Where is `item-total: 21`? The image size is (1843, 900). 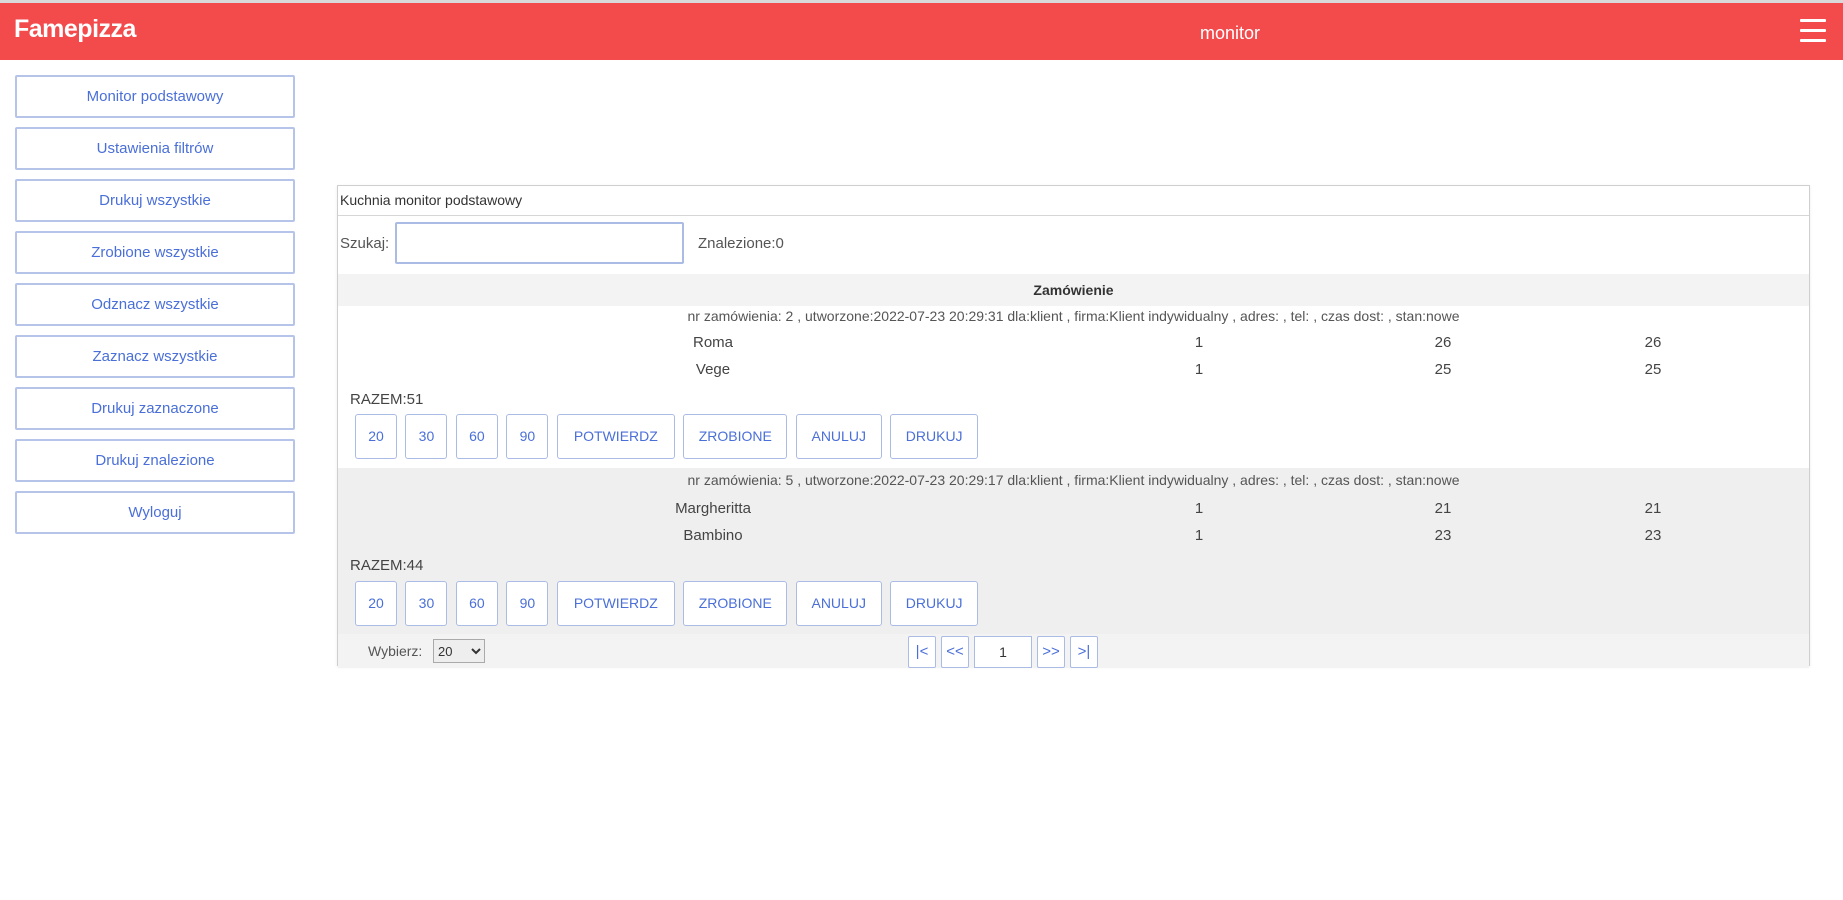 item-total: 21 is located at coordinates (1653, 508).